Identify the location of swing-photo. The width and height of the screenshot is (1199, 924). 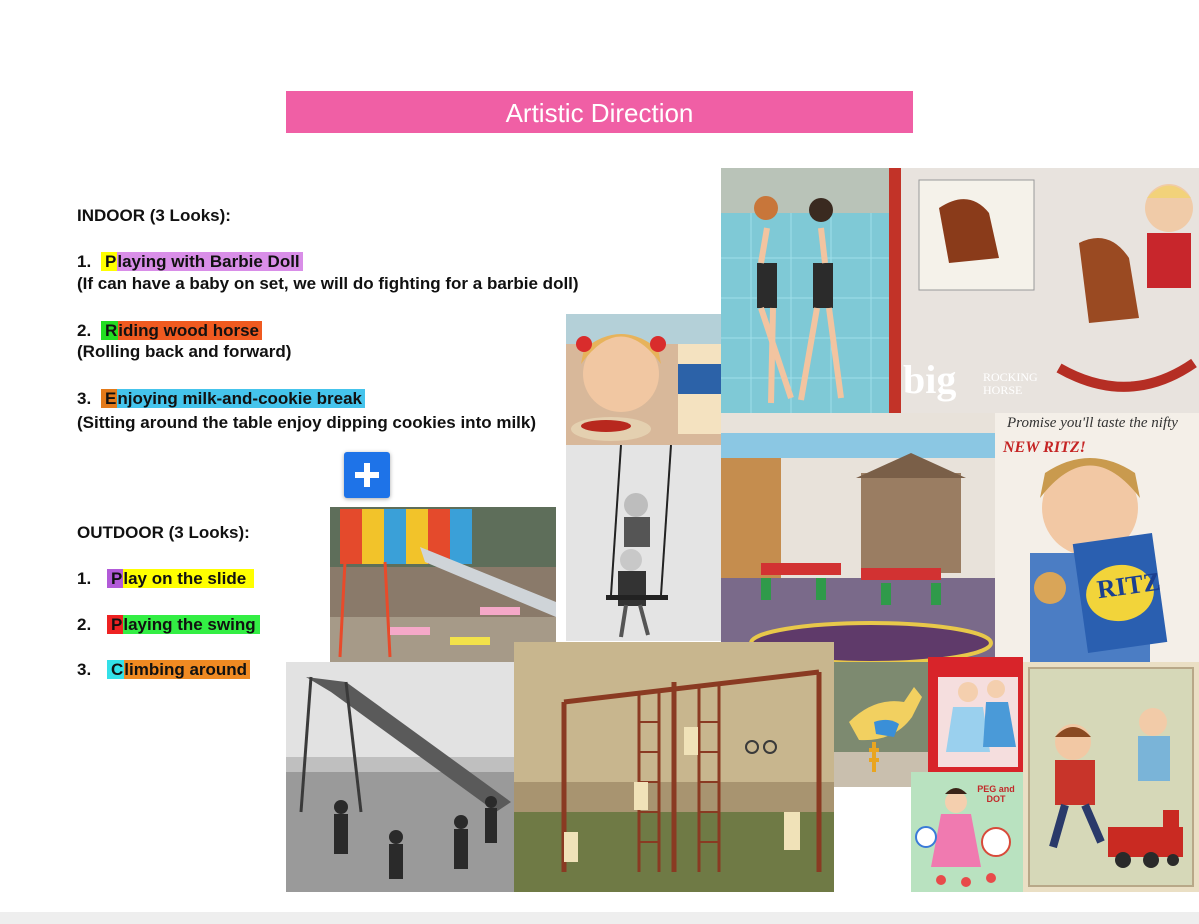
(643, 543).